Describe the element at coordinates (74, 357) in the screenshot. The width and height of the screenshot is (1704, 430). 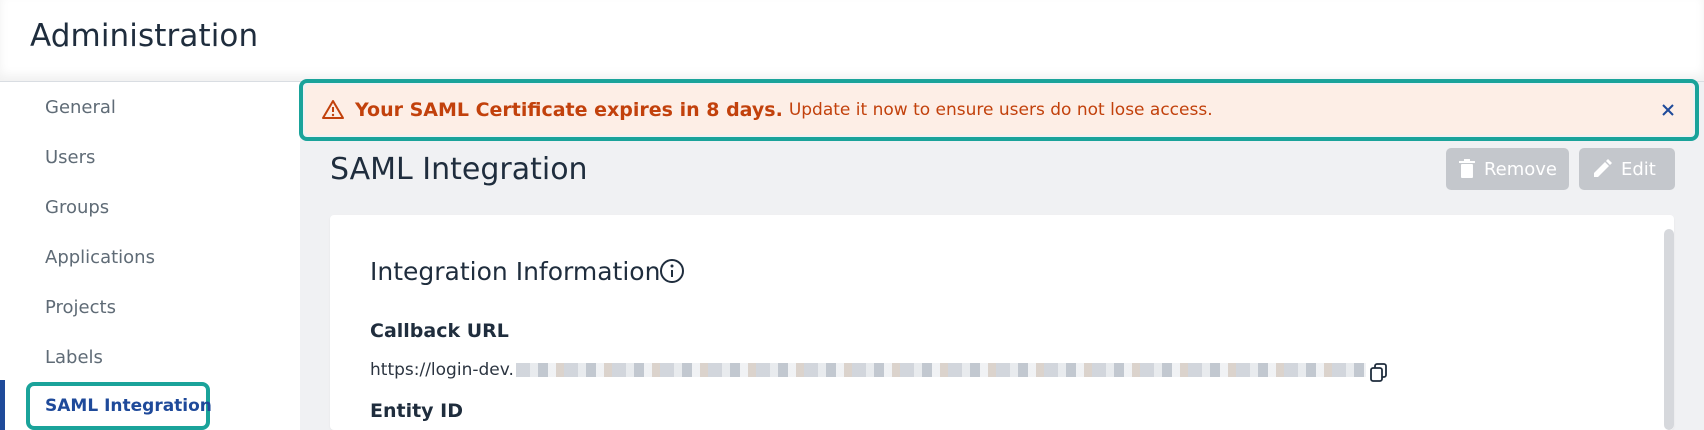
I see `sidebar-item-labels: Labels` at that location.